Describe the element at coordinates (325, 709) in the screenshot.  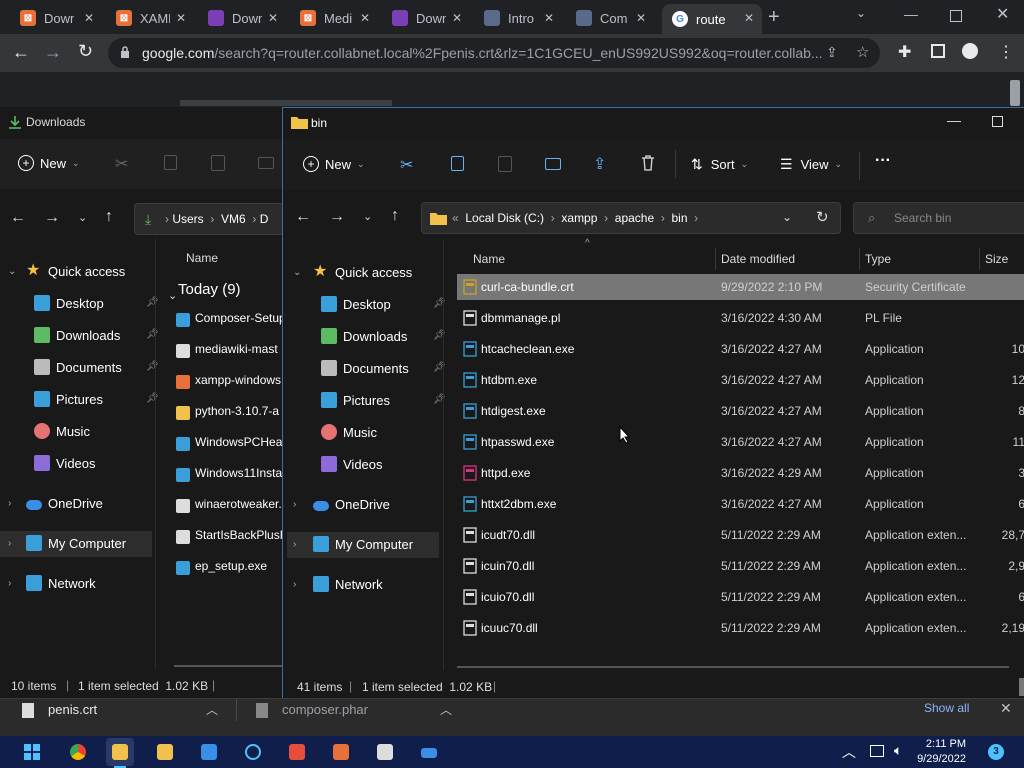
I see `download-item-composer: composer.phar` at that location.